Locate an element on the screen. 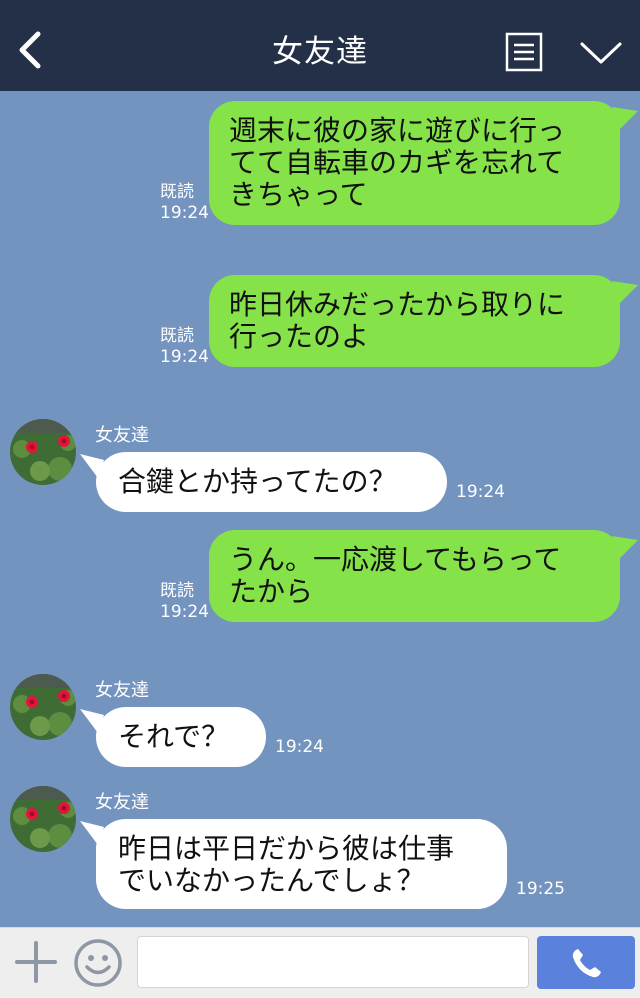  menu-list-icon is located at coordinates (524, 52).